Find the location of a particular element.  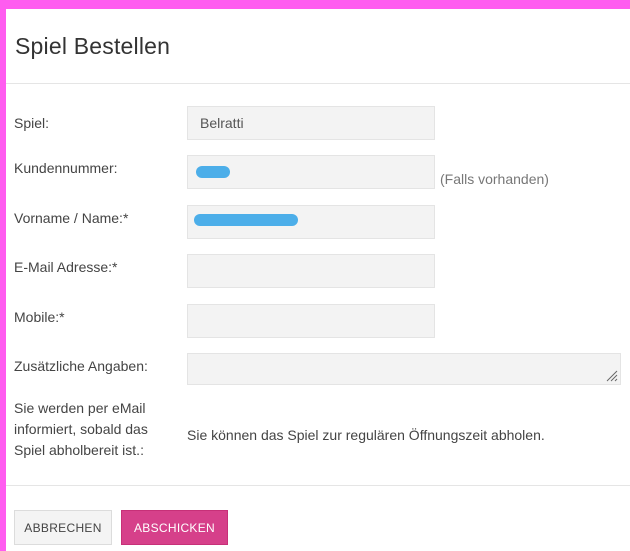

notification-label-line: Sie werden per eMail is located at coordinates (80, 408).